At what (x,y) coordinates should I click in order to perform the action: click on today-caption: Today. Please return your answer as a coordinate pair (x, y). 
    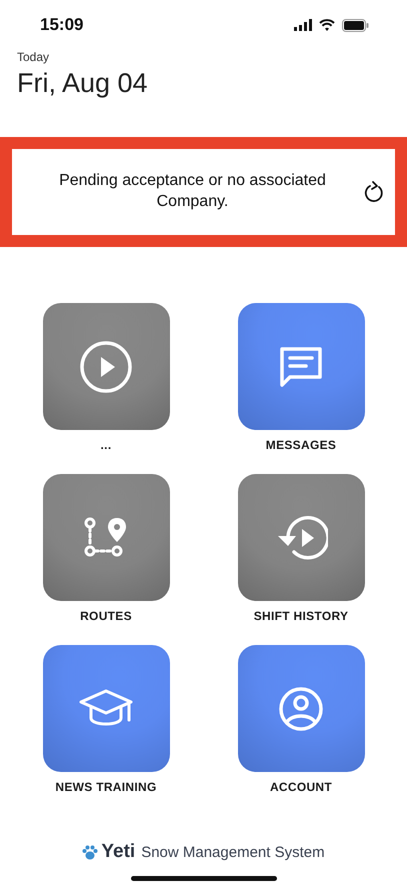
    Looking at the image, I should click on (33, 57).